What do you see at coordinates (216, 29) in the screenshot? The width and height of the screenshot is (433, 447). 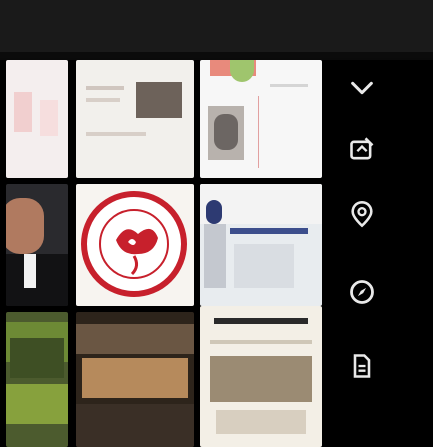 I see `top-bar` at bounding box center [216, 29].